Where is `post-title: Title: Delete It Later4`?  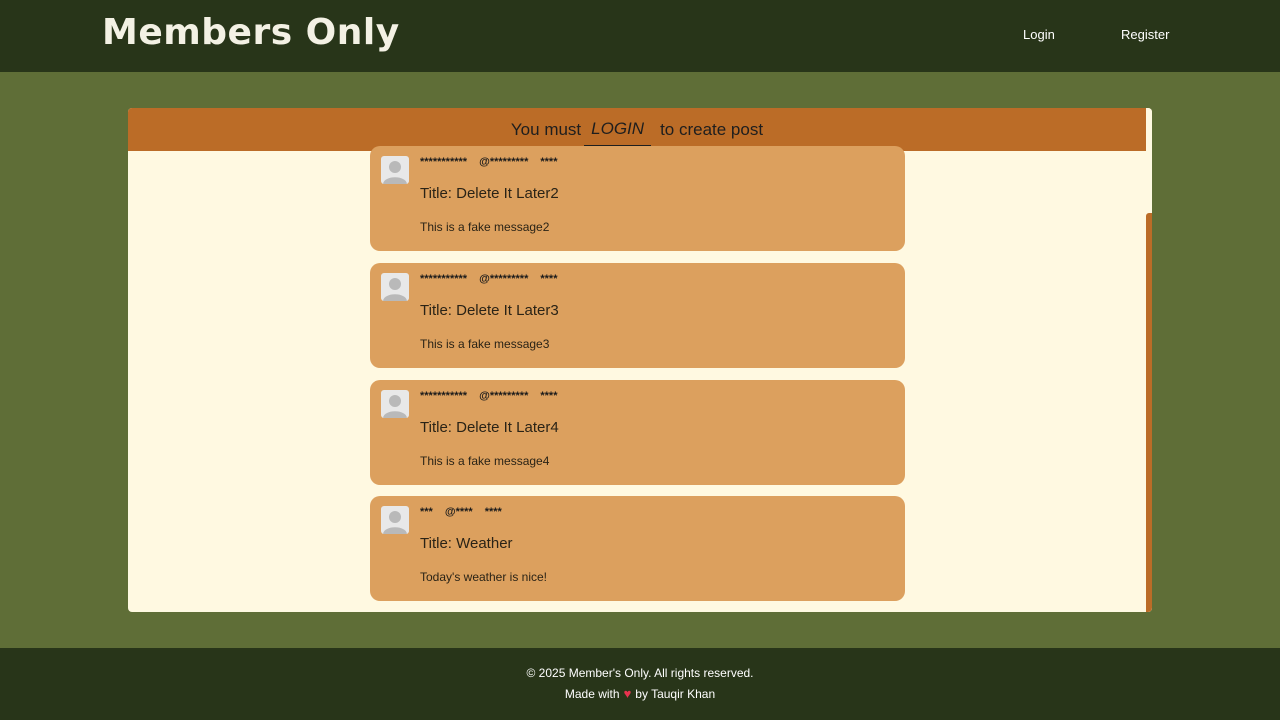 post-title: Title: Delete It Later4 is located at coordinates (489, 427).